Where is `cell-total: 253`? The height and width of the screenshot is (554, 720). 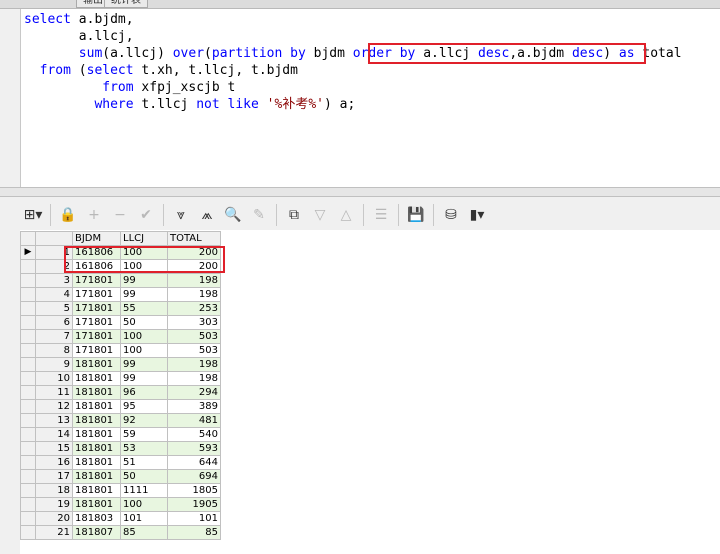
cell-total: 253 is located at coordinates (194, 308).